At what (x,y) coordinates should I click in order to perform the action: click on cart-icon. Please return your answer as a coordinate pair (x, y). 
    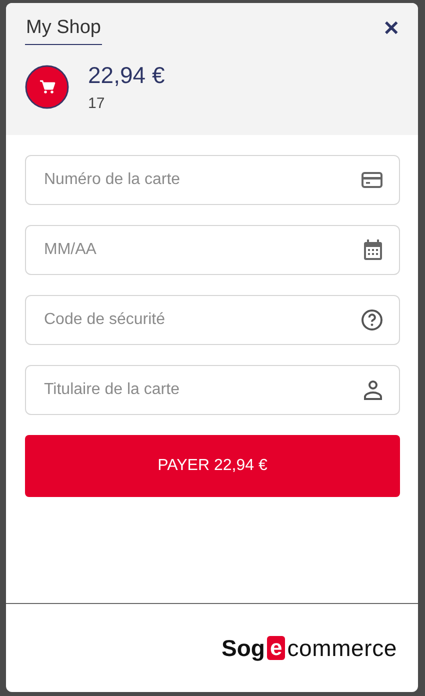
    Looking at the image, I should click on (47, 87).